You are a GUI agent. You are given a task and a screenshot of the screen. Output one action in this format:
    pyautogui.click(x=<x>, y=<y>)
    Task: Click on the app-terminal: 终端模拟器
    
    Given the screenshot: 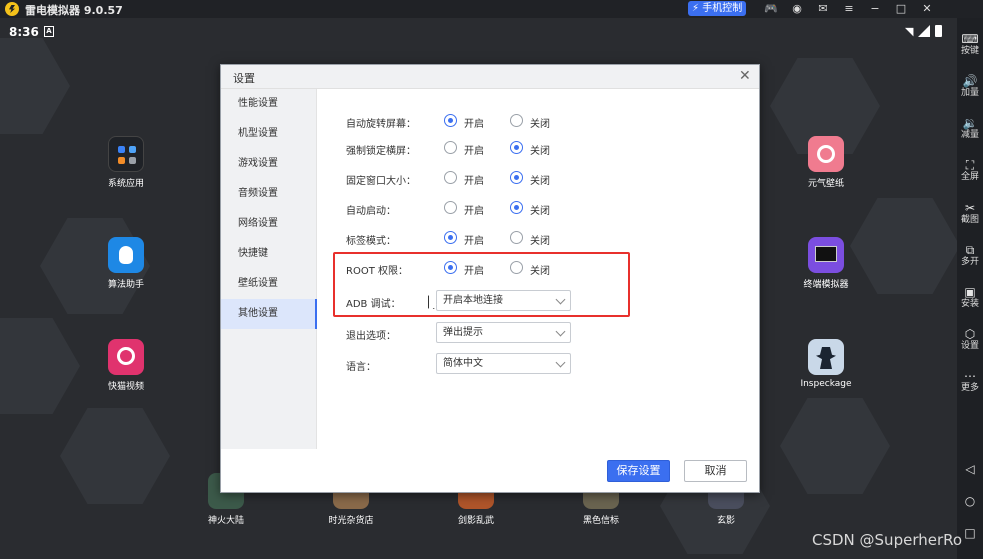 What is the action you would take?
    pyautogui.click(x=826, y=263)
    